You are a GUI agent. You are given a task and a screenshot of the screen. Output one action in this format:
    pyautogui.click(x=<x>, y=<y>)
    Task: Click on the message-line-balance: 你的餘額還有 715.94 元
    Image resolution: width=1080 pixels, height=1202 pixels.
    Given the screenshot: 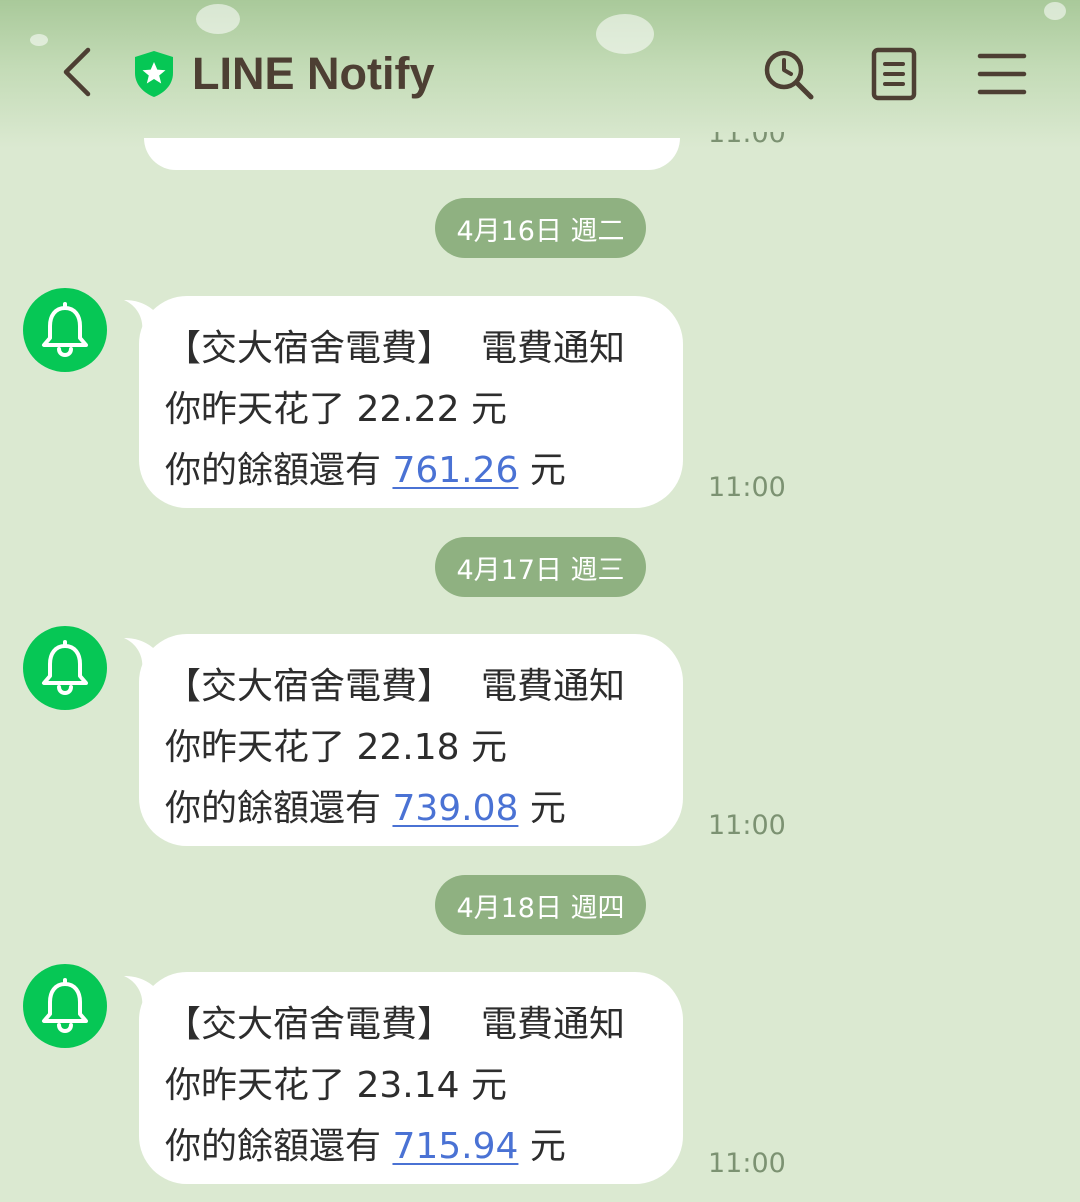 What is the action you would take?
    pyautogui.click(x=424, y=1146)
    